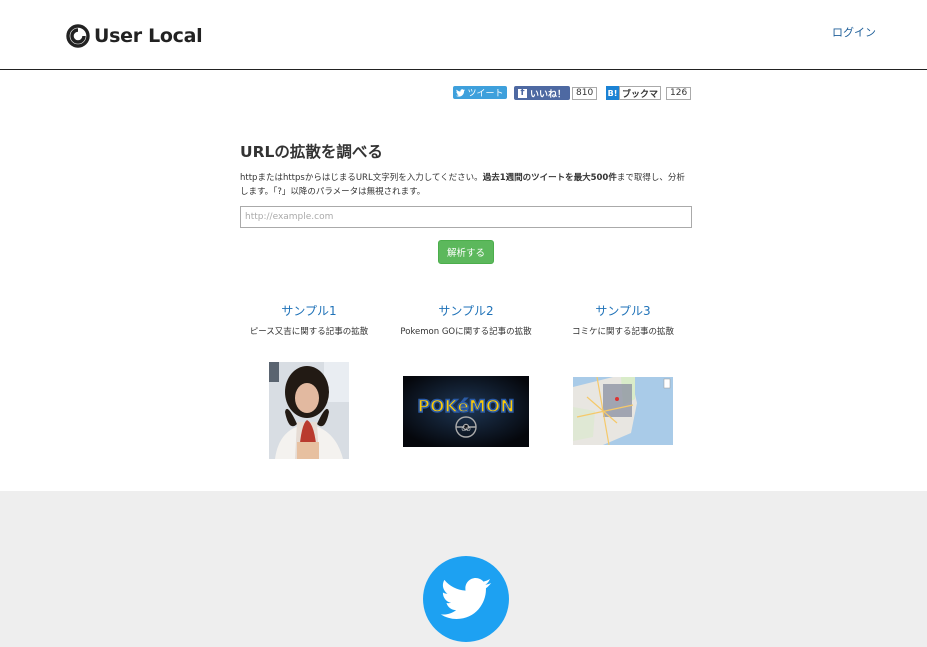 The width and height of the screenshot is (927, 647). What do you see at coordinates (854, 32) in the screenshot?
I see `login-link: ログイン` at bounding box center [854, 32].